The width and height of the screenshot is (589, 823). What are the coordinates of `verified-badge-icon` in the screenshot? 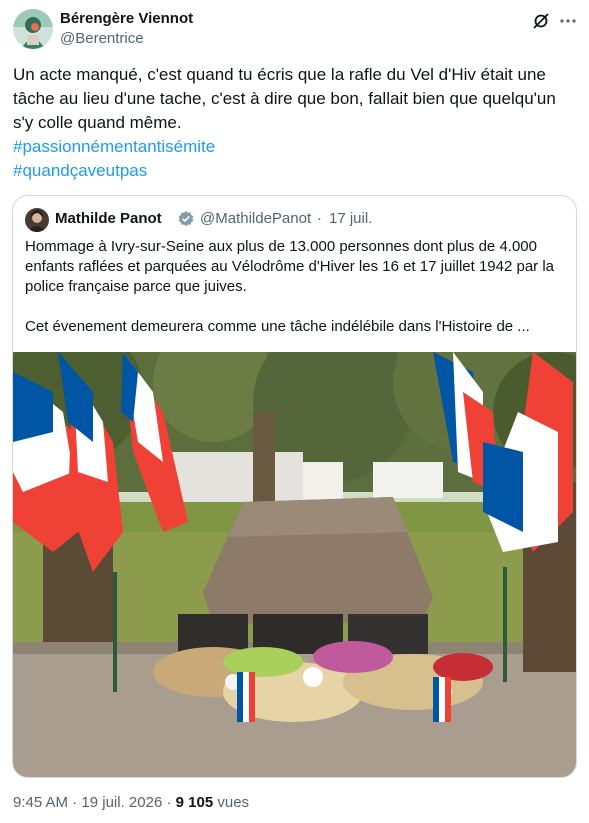 It's located at (186, 219).